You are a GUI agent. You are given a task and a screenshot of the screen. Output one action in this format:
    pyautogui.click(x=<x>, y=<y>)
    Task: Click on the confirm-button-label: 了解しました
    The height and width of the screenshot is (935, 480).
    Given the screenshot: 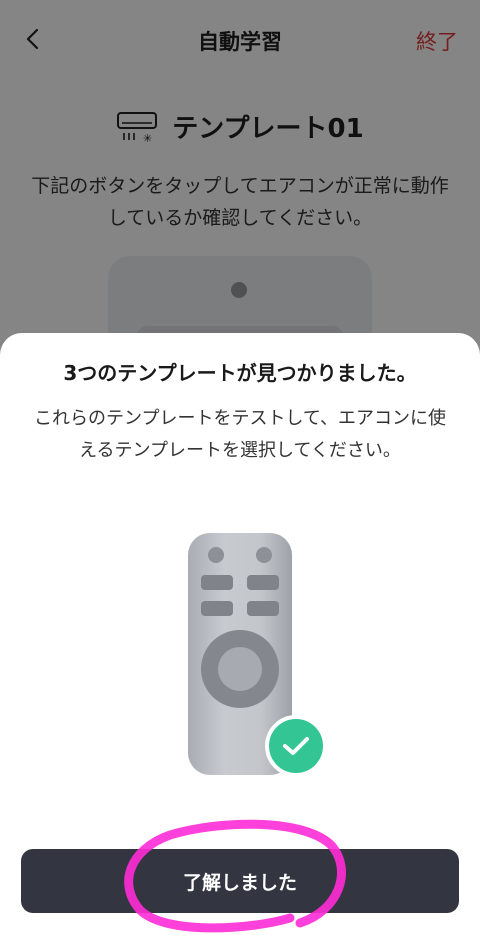 What is the action you would take?
    pyautogui.click(x=239, y=882)
    